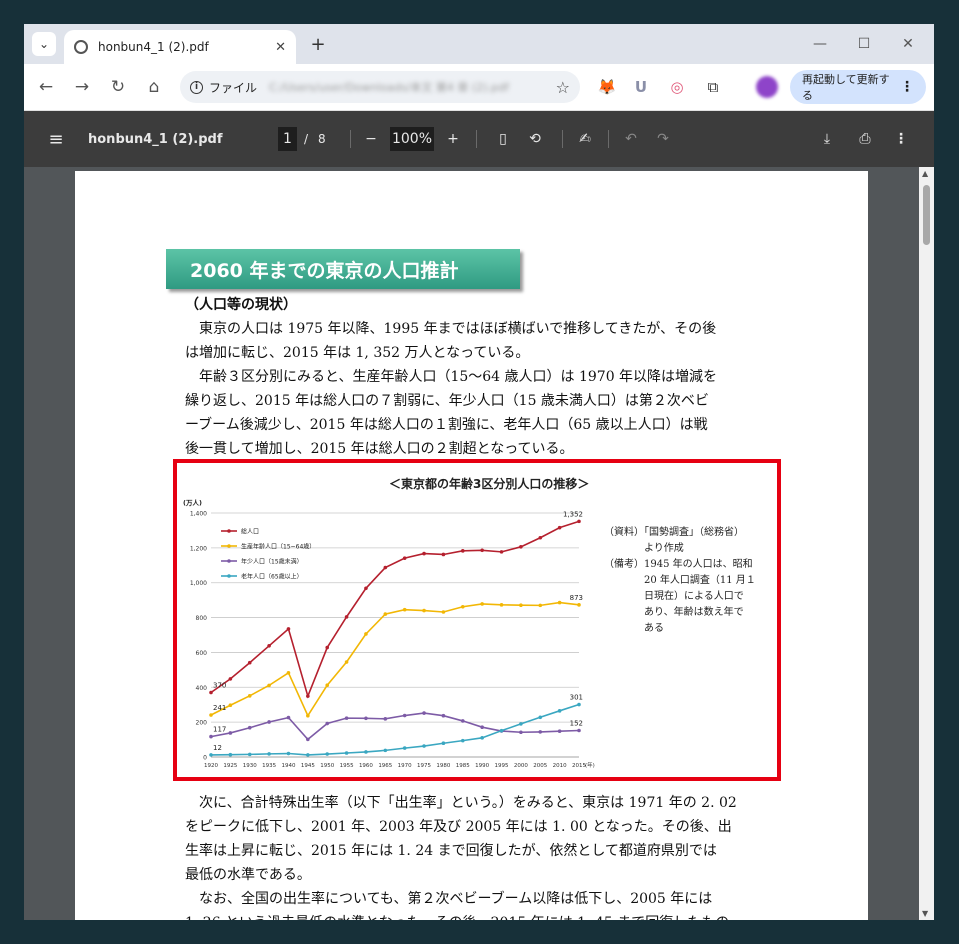 The height and width of the screenshot is (944, 959). I want to click on extensions-puzzle-icon: ⧉, so click(713, 87).